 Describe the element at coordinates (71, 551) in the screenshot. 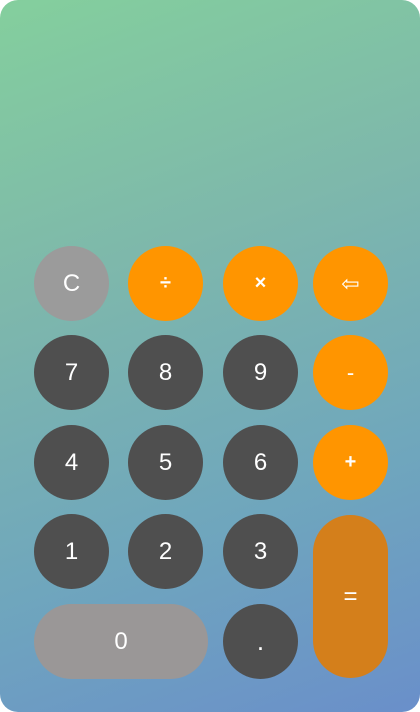

I see `digit-1-button: 1` at that location.